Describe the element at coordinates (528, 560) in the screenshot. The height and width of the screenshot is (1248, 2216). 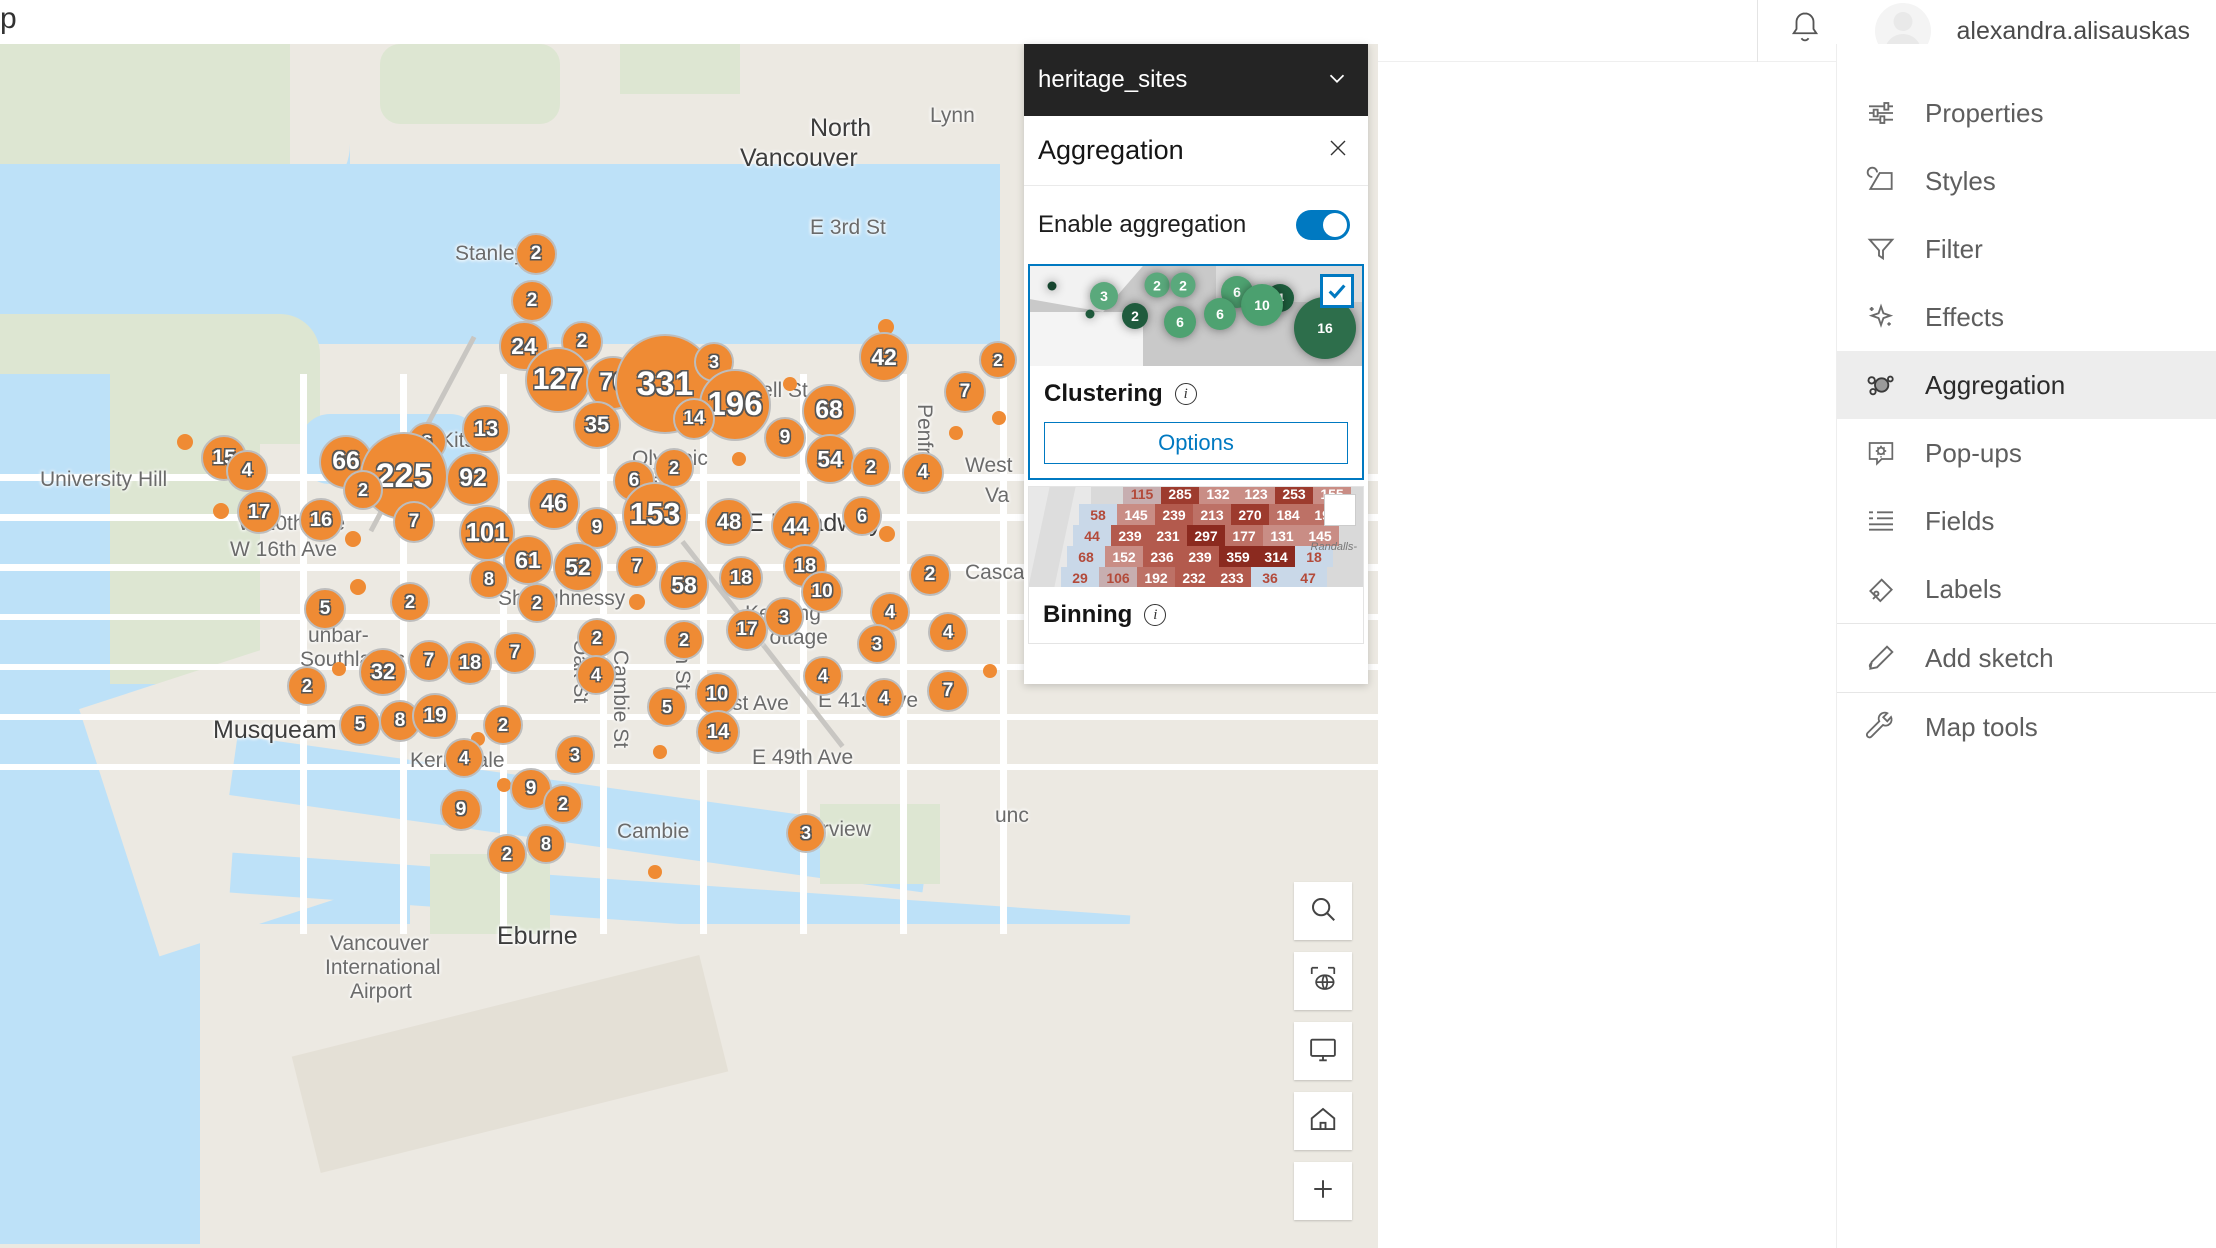
I see `map-cluster-marker: 61` at that location.